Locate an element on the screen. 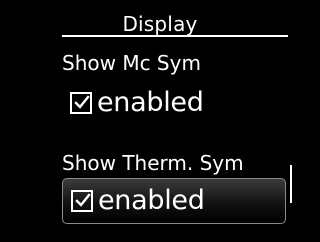 This screenshot has width=320, height=242. page-title: Display is located at coordinates (160, 24).